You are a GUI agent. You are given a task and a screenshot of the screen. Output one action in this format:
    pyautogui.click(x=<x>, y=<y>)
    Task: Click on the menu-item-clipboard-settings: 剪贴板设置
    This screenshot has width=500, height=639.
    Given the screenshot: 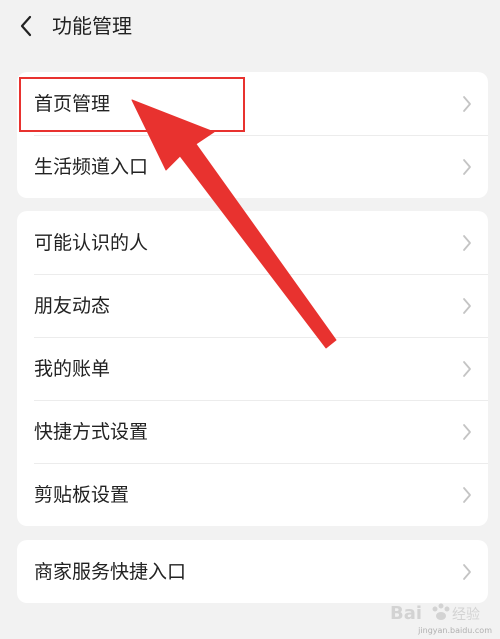 What is the action you would take?
    pyautogui.click(x=252, y=494)
    